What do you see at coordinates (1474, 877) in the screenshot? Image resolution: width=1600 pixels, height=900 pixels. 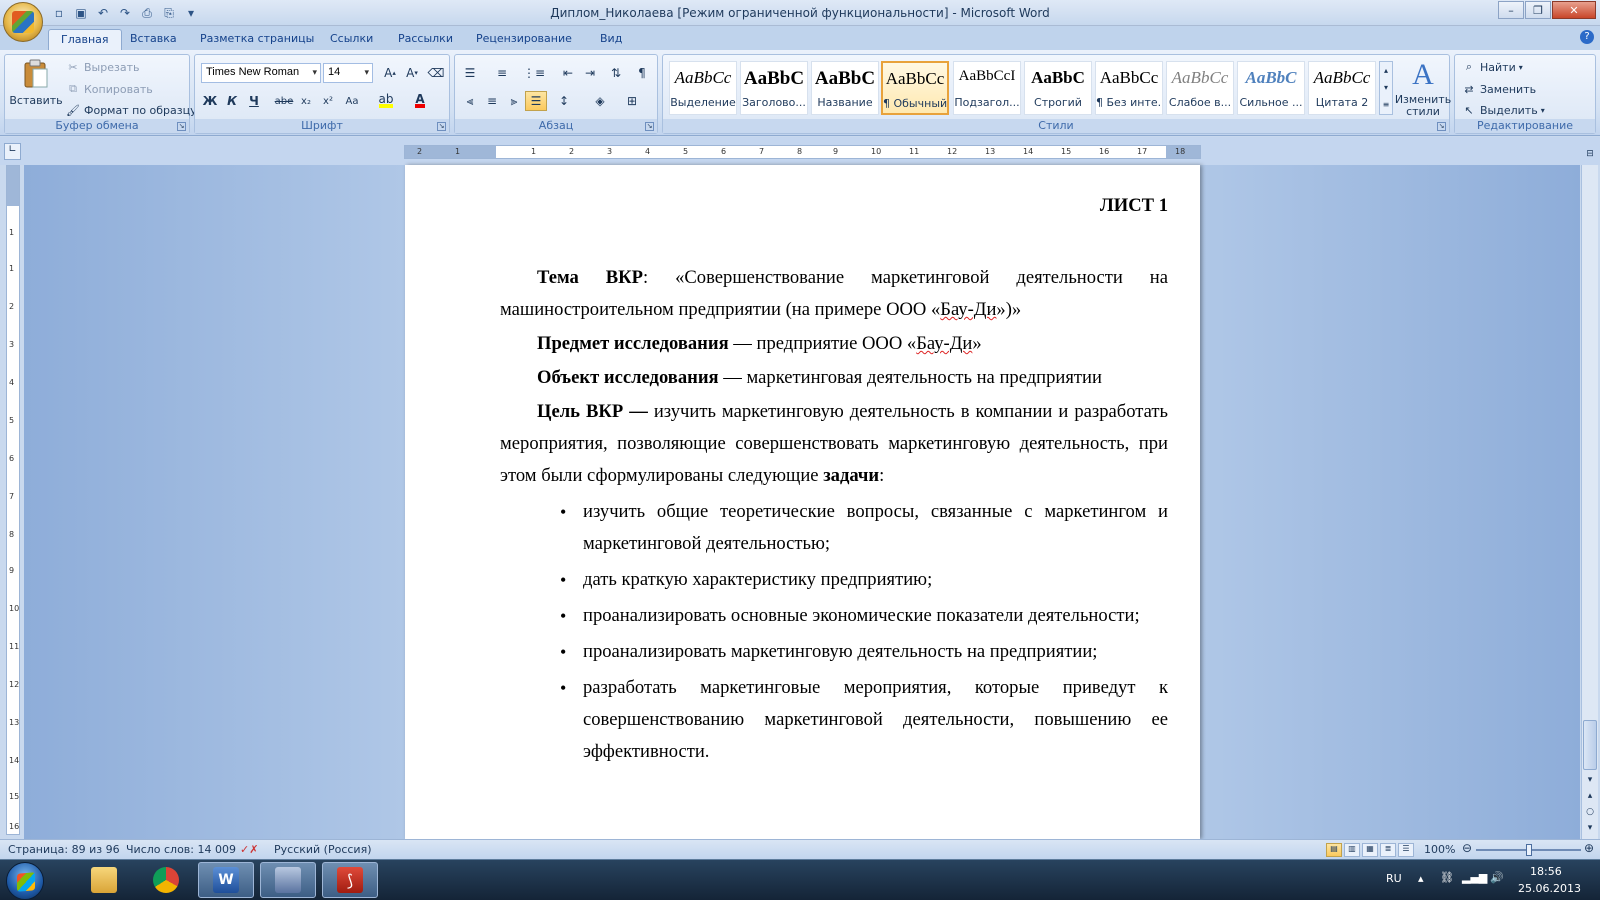 I see `signal-icon: ▂▄▆` at bounding box center [1474, 877].